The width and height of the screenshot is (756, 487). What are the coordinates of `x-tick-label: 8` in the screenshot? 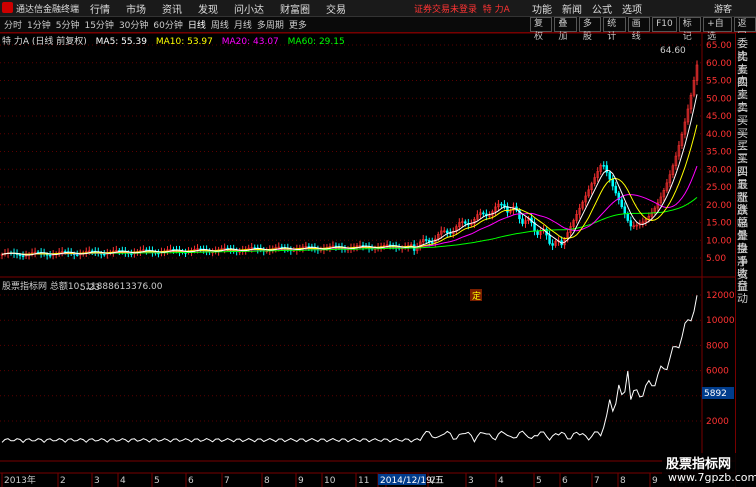 It's located at (623, 481).